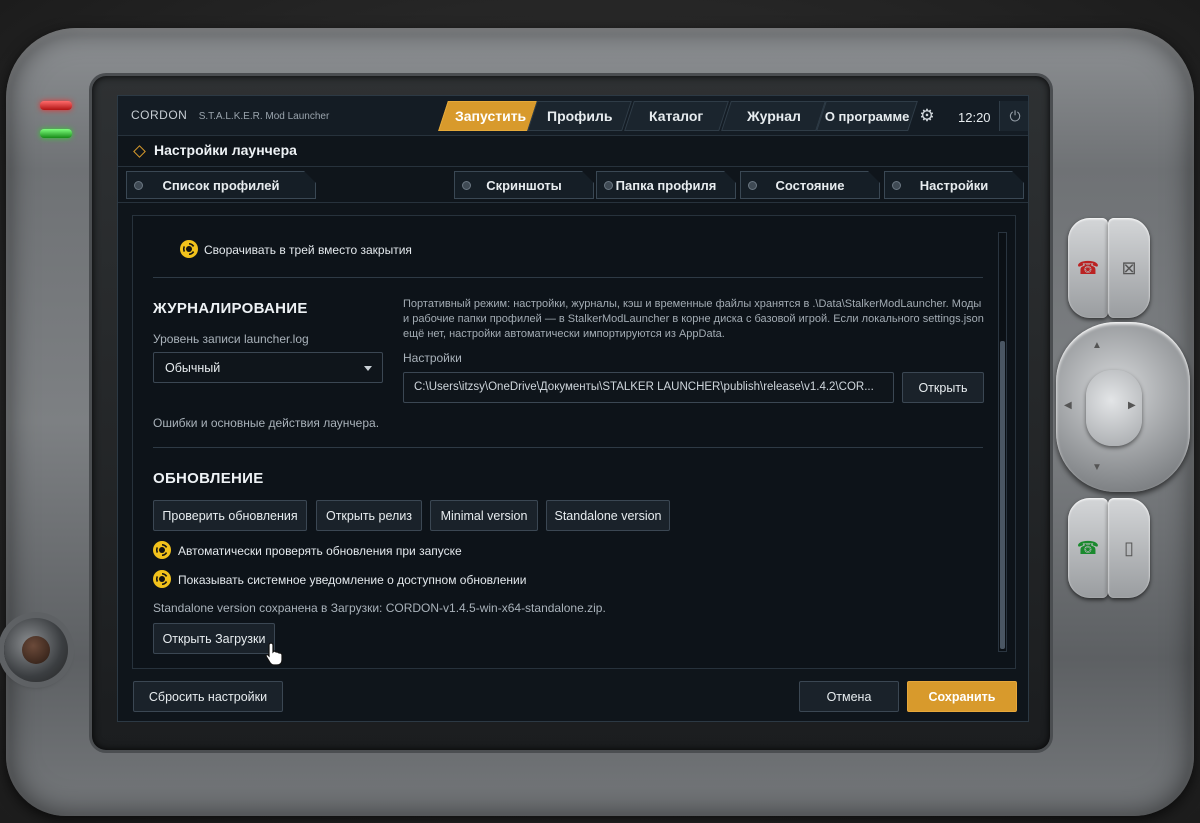 This screenshot has height=823, width=1200. What do you see at coordinates (1129, 268) in the screenshot?
I see `calendar-hardware-button: ⊠` at bounding box center [1129, 268].